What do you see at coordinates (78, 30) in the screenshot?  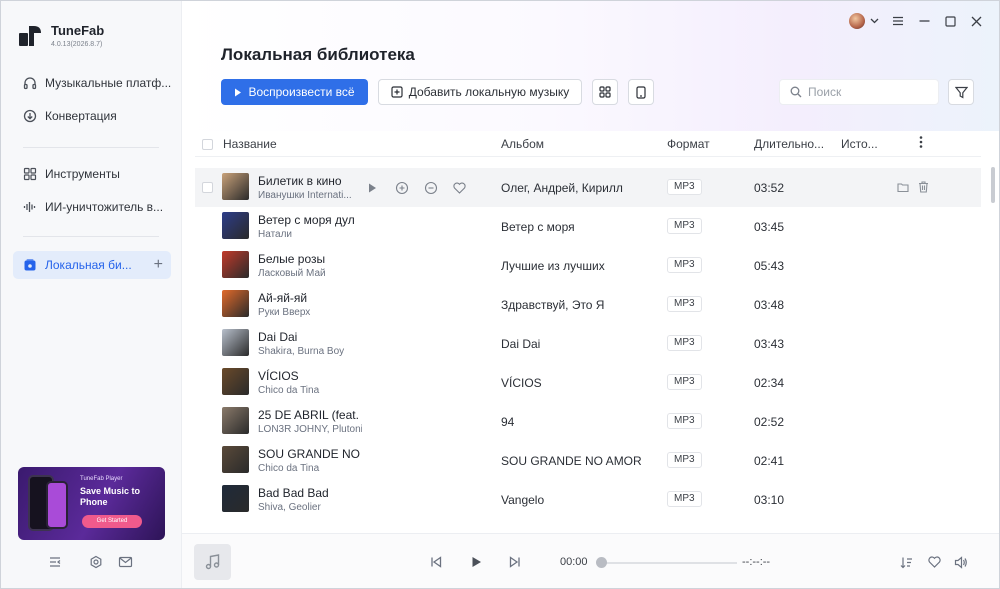 I see `app-name: TuneFab` at bounding box center [78, 30].